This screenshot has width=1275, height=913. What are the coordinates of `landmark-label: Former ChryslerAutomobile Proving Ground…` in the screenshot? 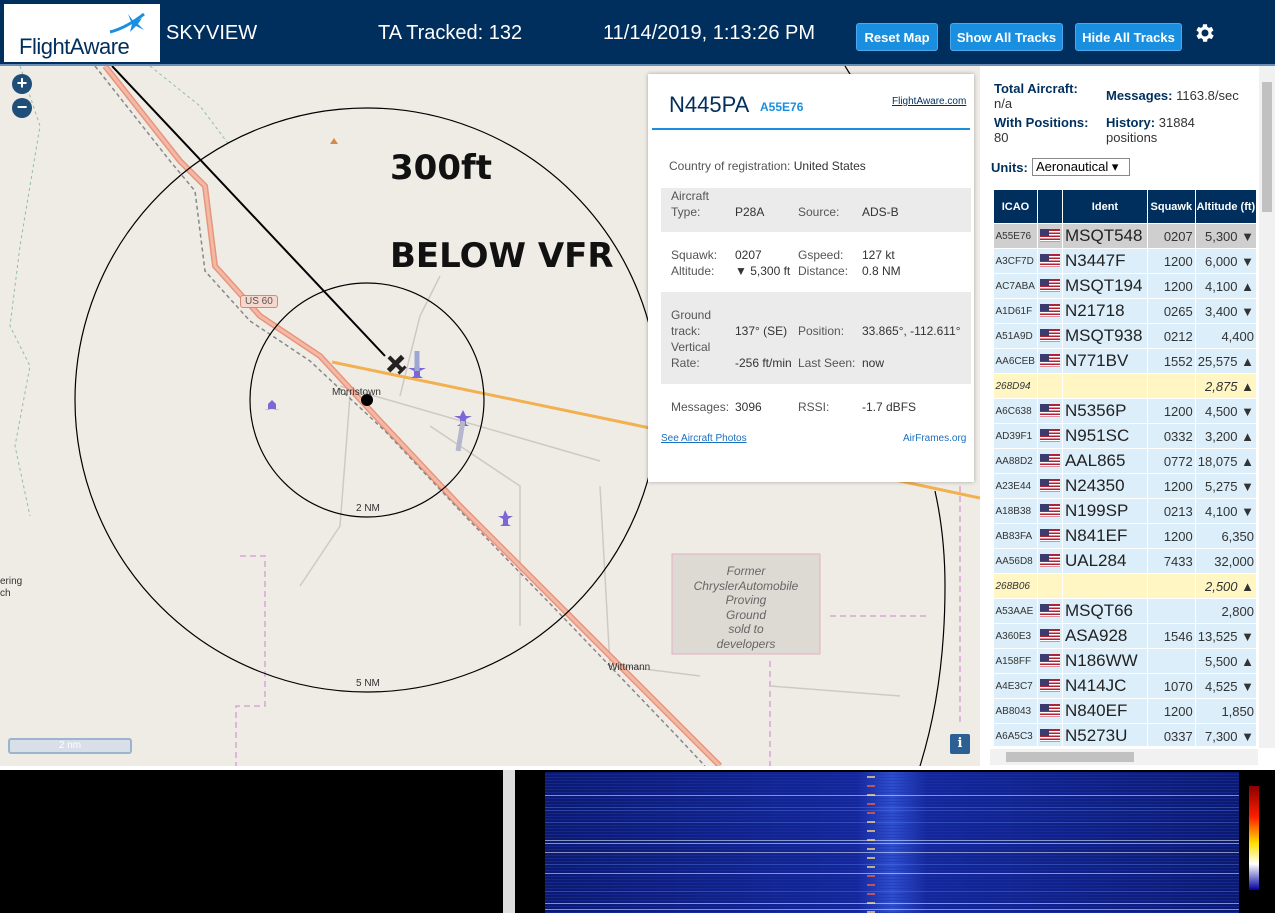 It's located at (746, 607).